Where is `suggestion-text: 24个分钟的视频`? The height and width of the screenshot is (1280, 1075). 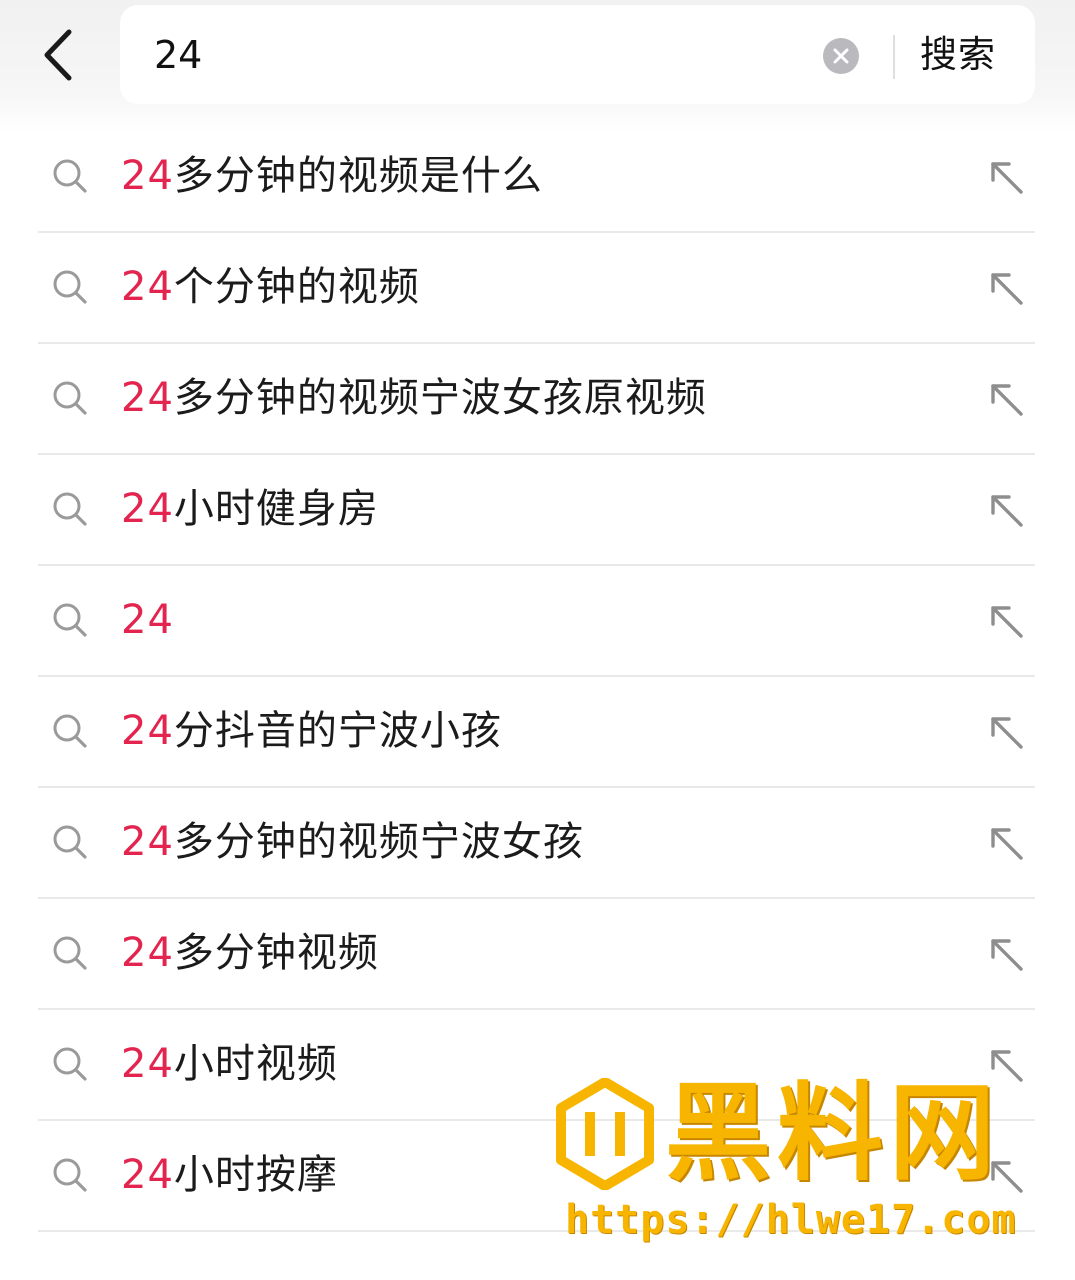 suggestion-text: 24个分钟的视频 is located at coordinates (270, 287).